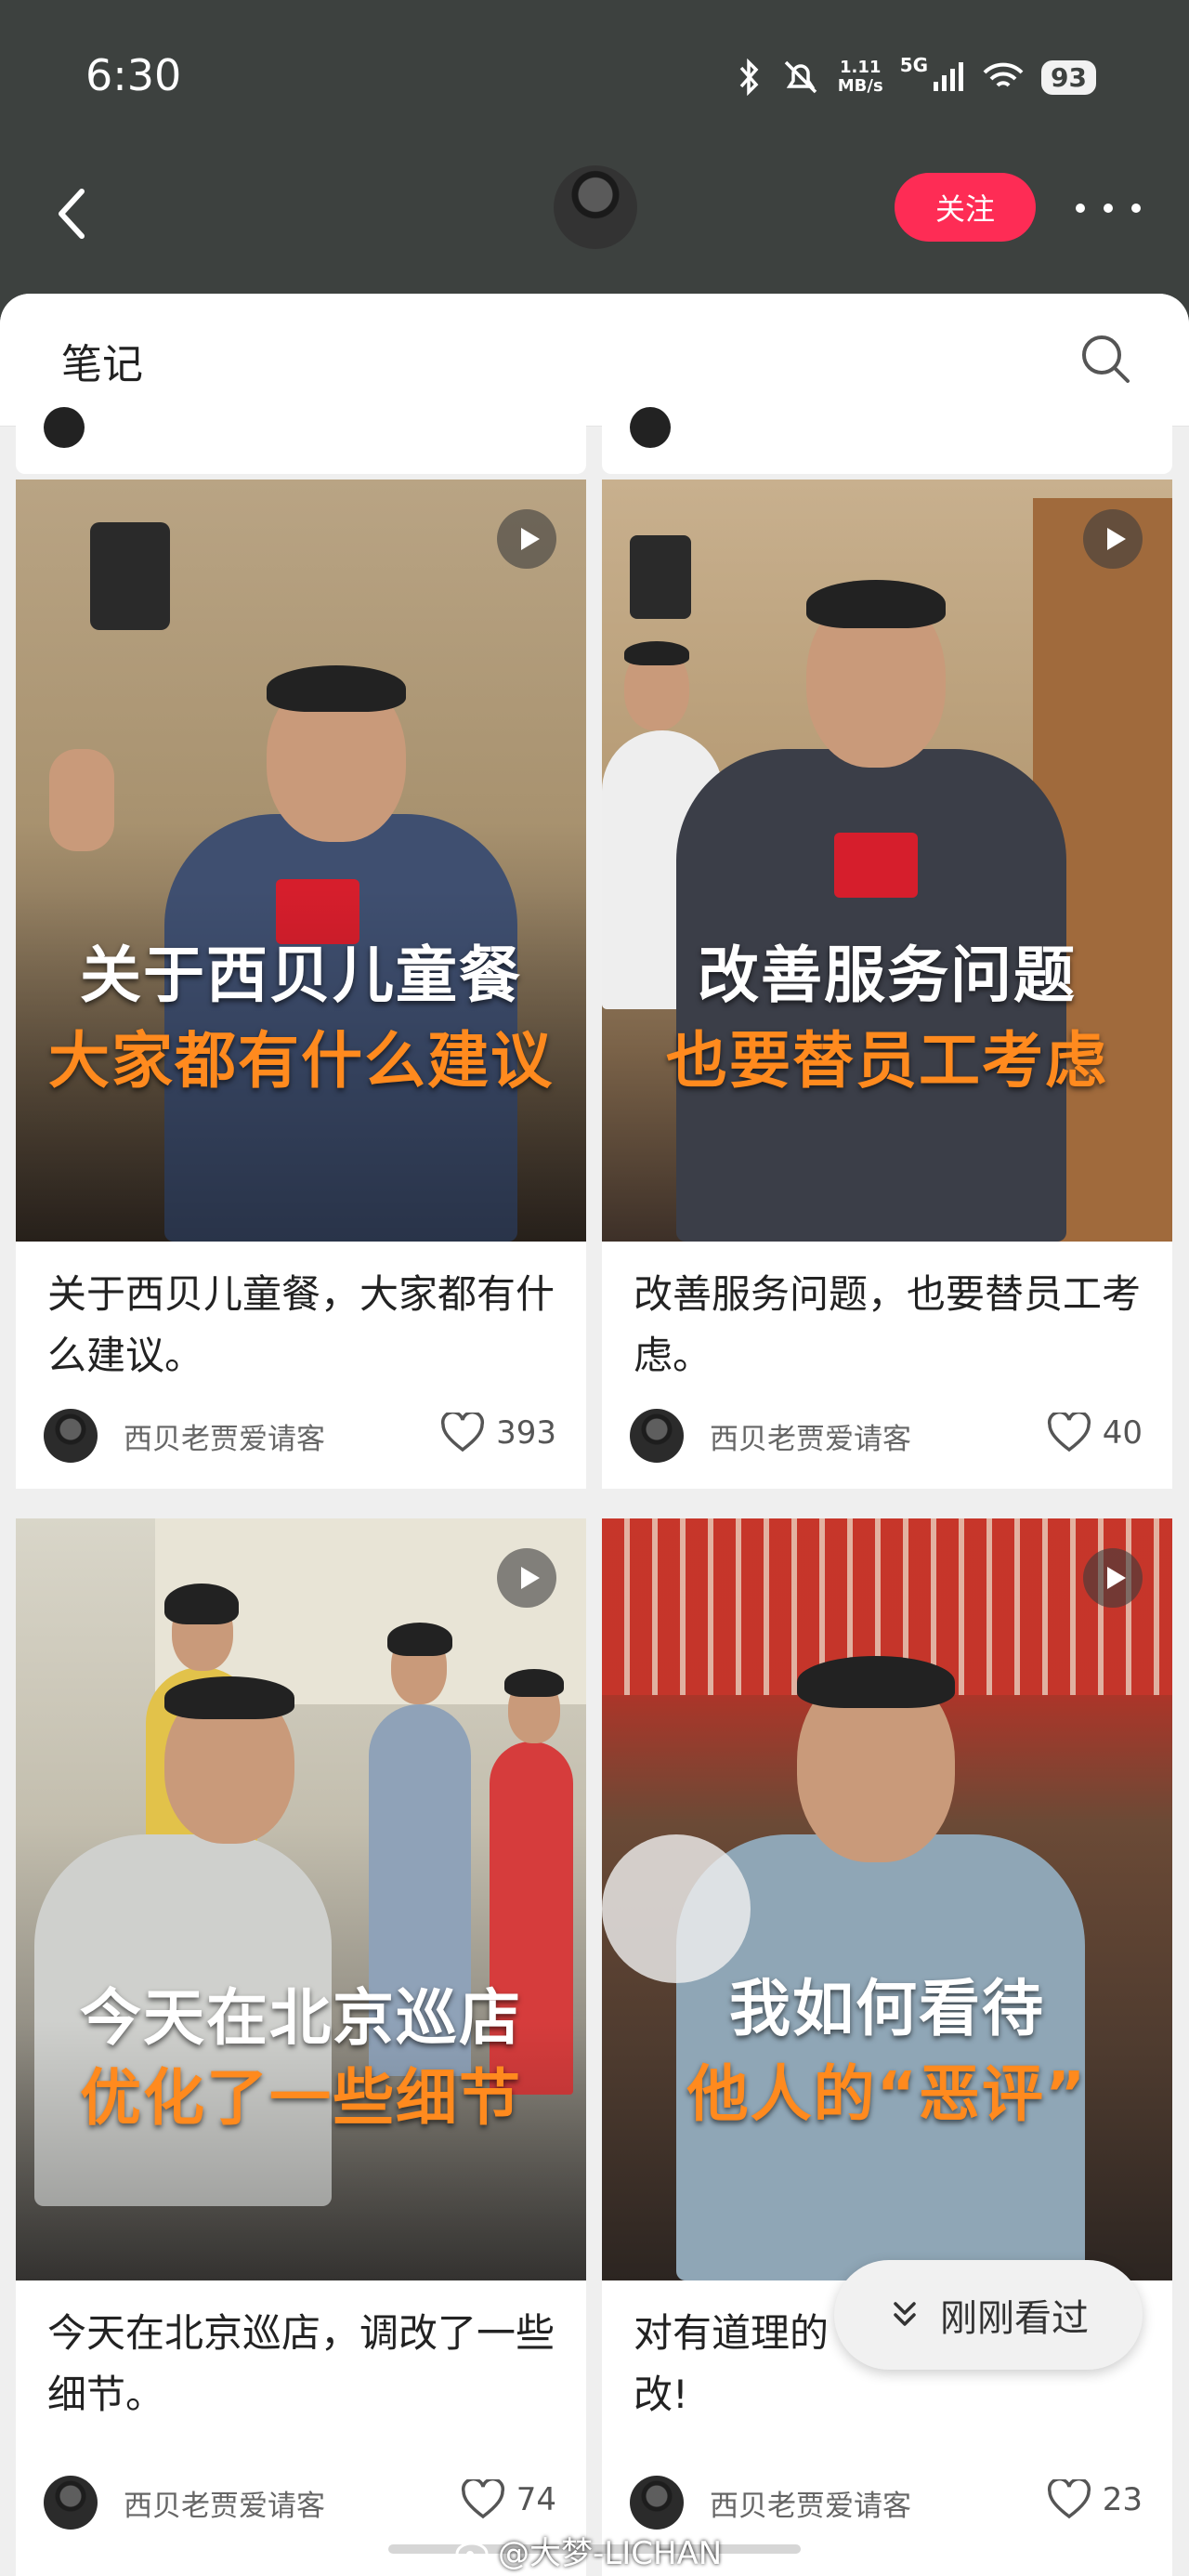  What do you see at coordinates (1014, 2318) in the screenshot?
I see `recently-viewed-label: 刚刚看过` at bounding box center [1014, 2318].